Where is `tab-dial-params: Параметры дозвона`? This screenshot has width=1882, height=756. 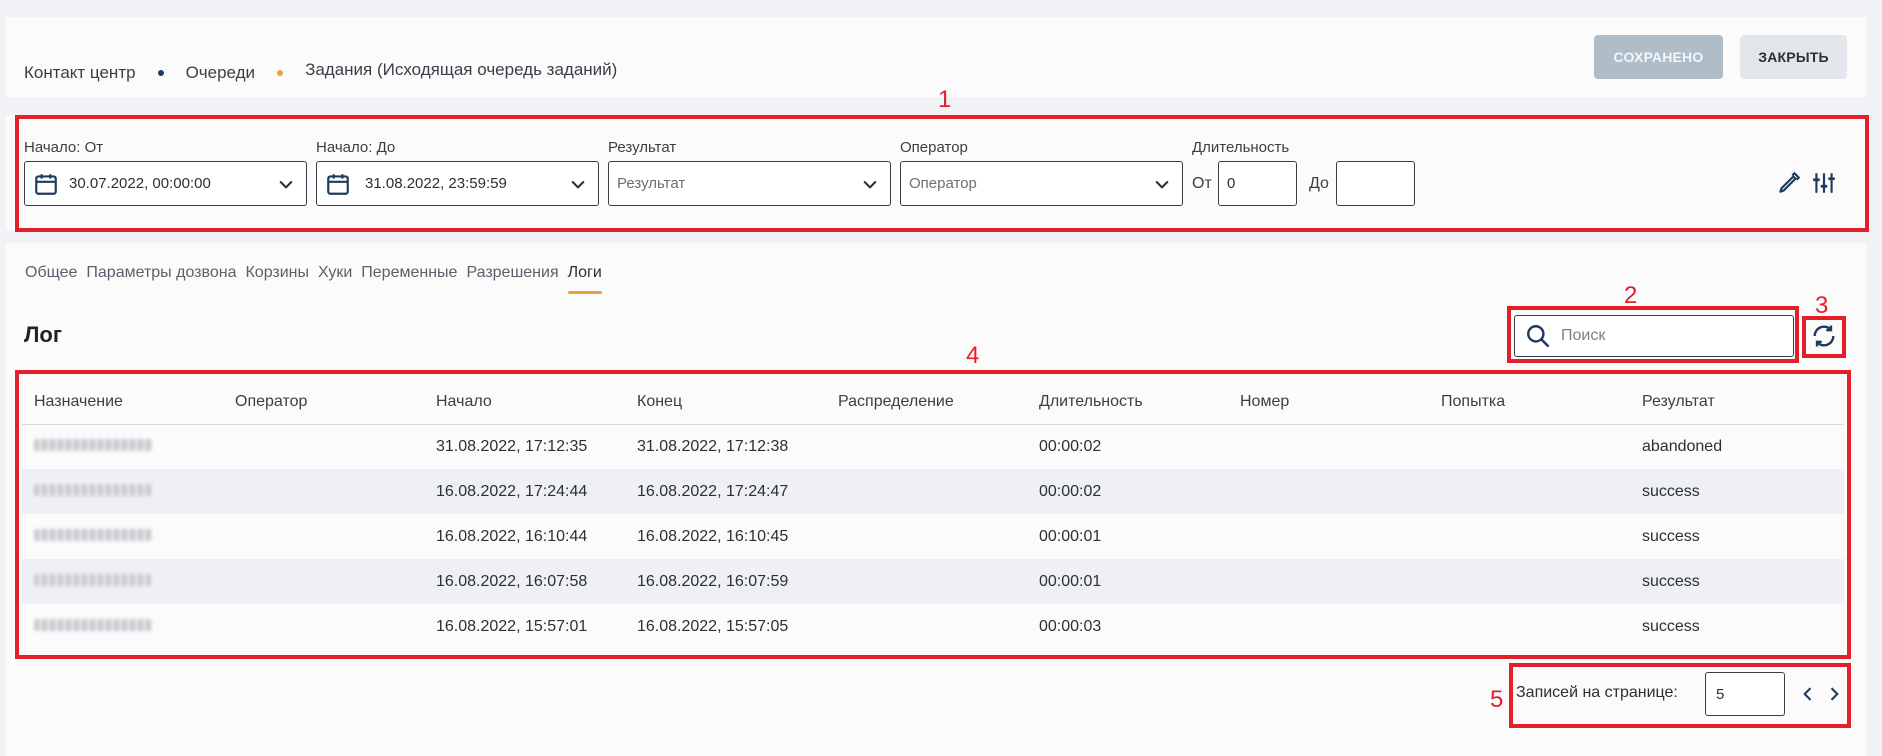 tab-dial-params: Параметры дозвона is located at coordinates (161, 273).